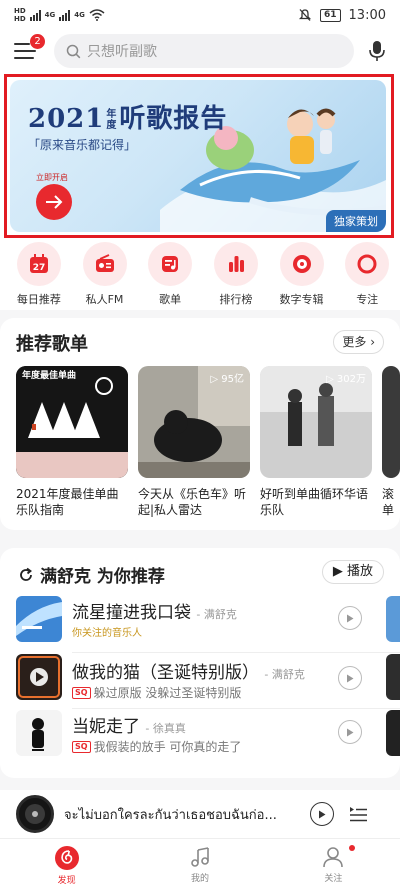  I want to click on song-row-1: 流星撞进我口袋 - 满舒克 你关注的音乐人, so click(208, 622).